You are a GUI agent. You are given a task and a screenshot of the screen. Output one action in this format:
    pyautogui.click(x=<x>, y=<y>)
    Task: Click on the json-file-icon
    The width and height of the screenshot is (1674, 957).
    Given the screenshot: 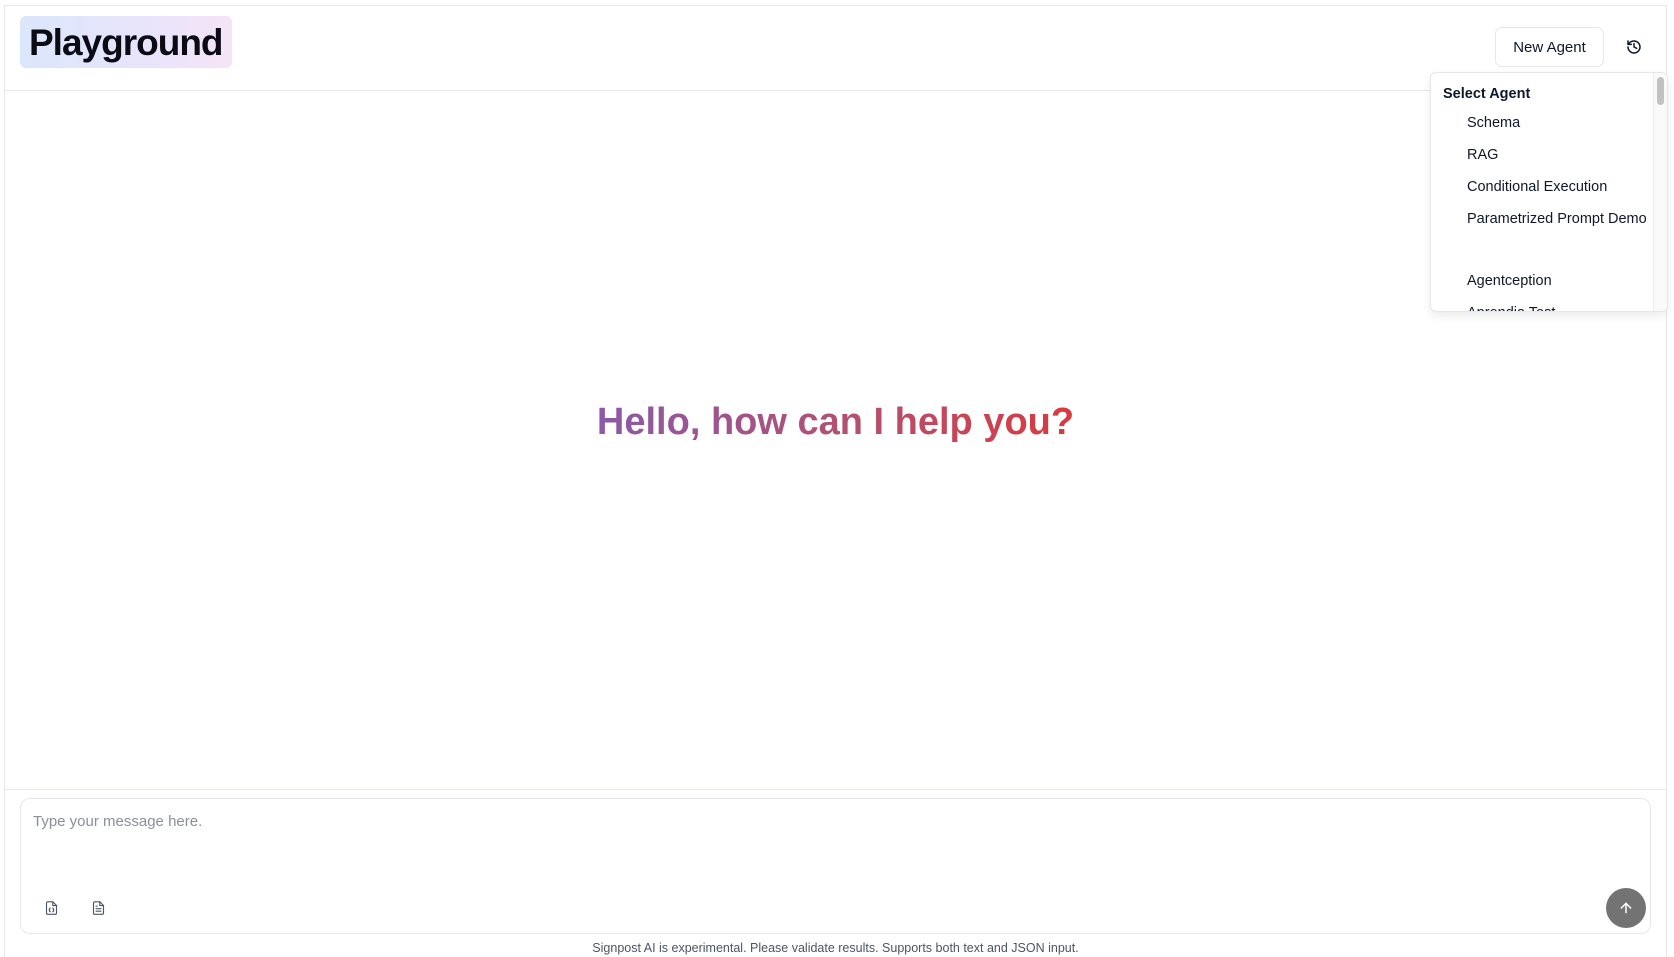 What is the action you would take?
    pyautogui.click(x=51, y=908)
    